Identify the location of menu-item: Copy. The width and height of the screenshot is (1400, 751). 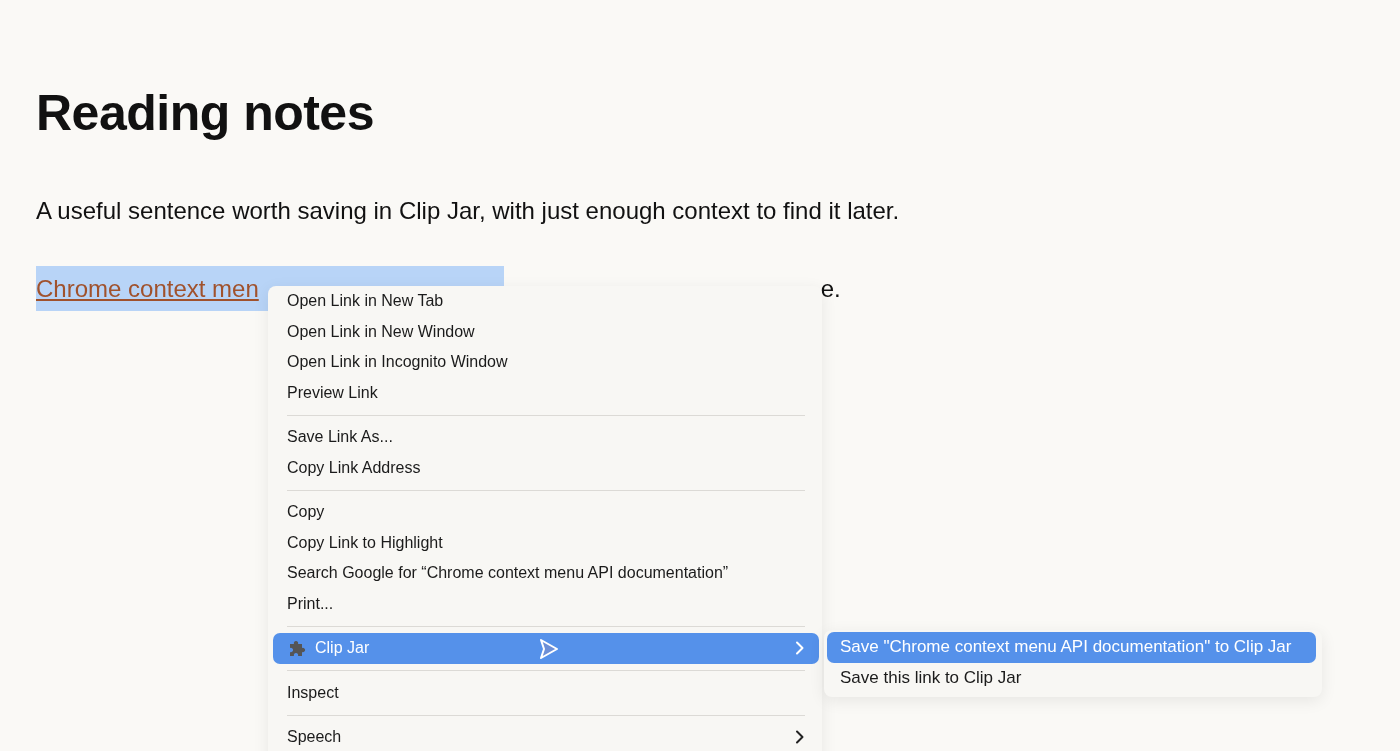
(546, 512).